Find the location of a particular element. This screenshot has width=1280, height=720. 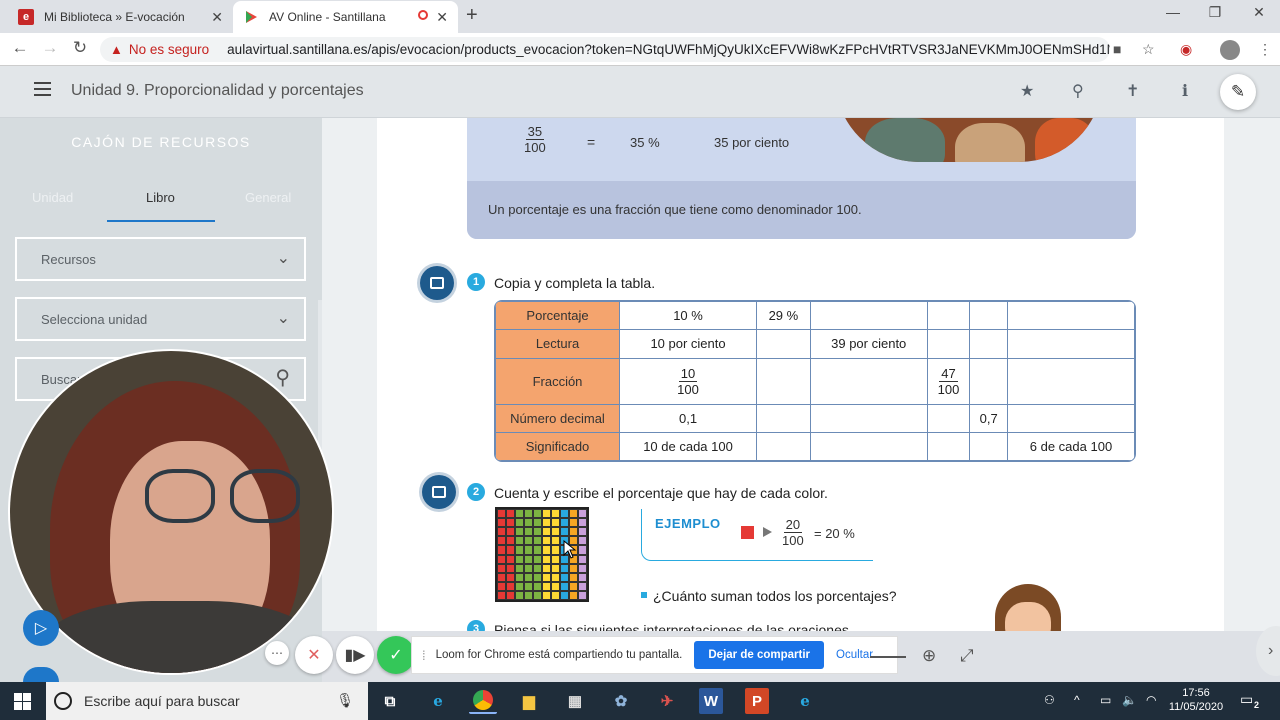

table-cell: 10 de cada 100 is located at coordinates (688, 446).